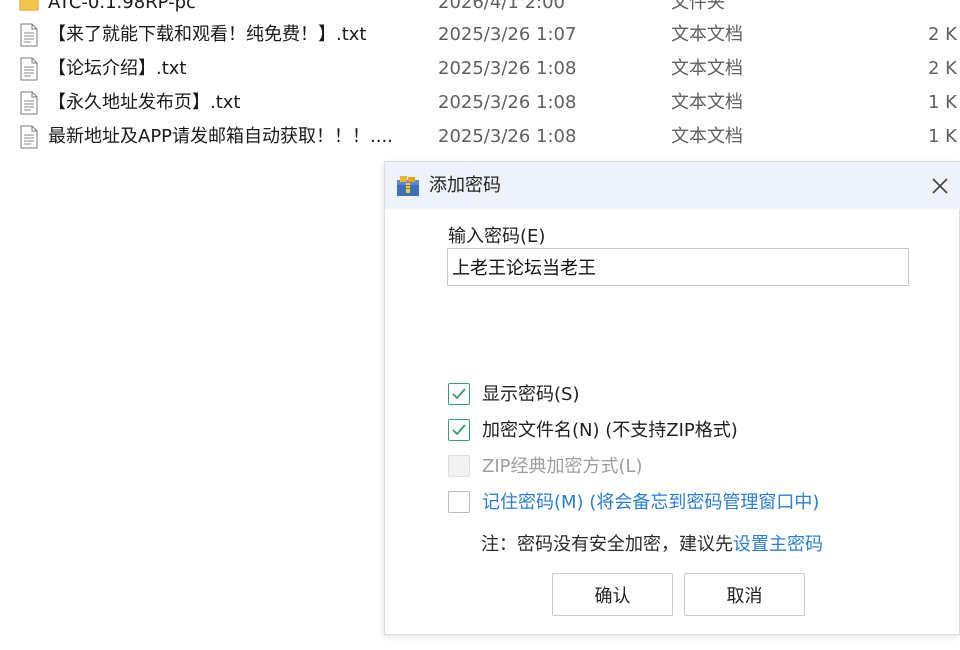 This screenshot has height=650, width=960. I want to click on file-name: 【来了就能下载和观看！纯免费！】.txt, so click(207, 34).